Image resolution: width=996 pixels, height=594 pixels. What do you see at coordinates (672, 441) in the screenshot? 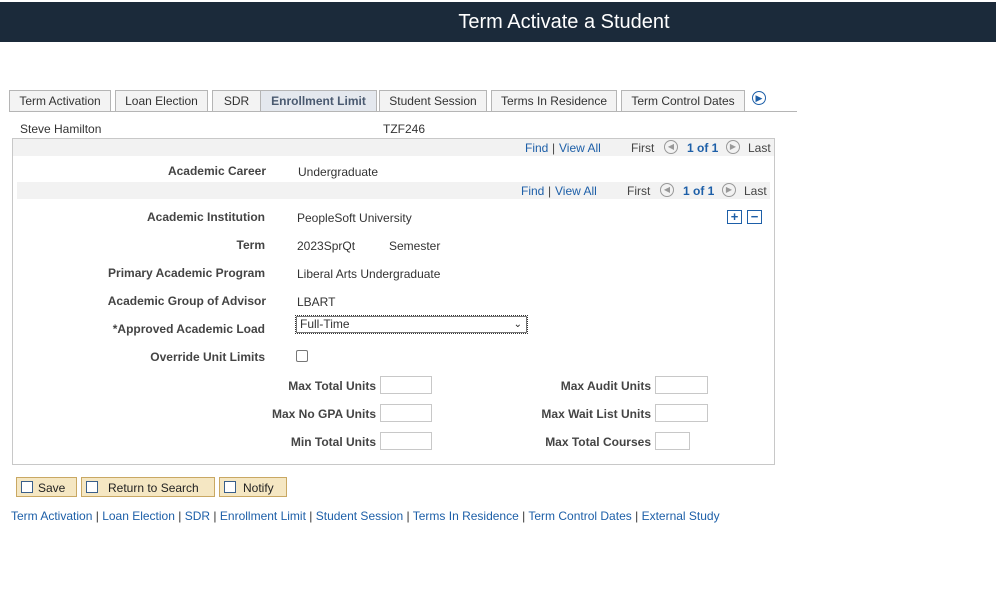
I see `max-total-courses-input` at bounding box center [672, 441].